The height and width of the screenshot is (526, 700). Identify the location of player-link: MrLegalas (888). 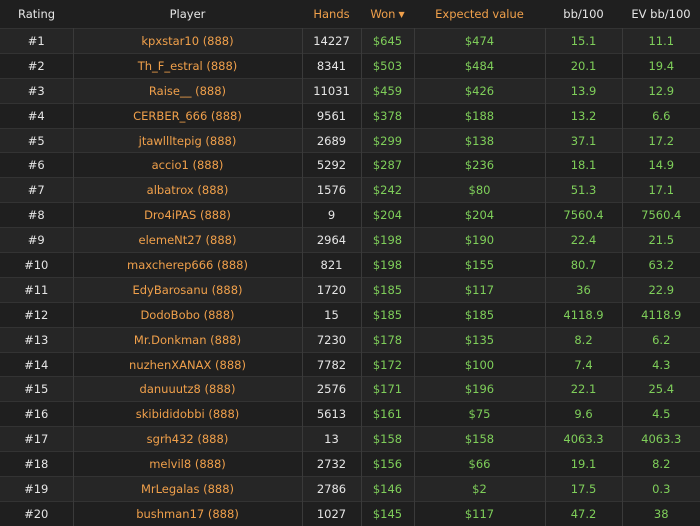
(188, 489).